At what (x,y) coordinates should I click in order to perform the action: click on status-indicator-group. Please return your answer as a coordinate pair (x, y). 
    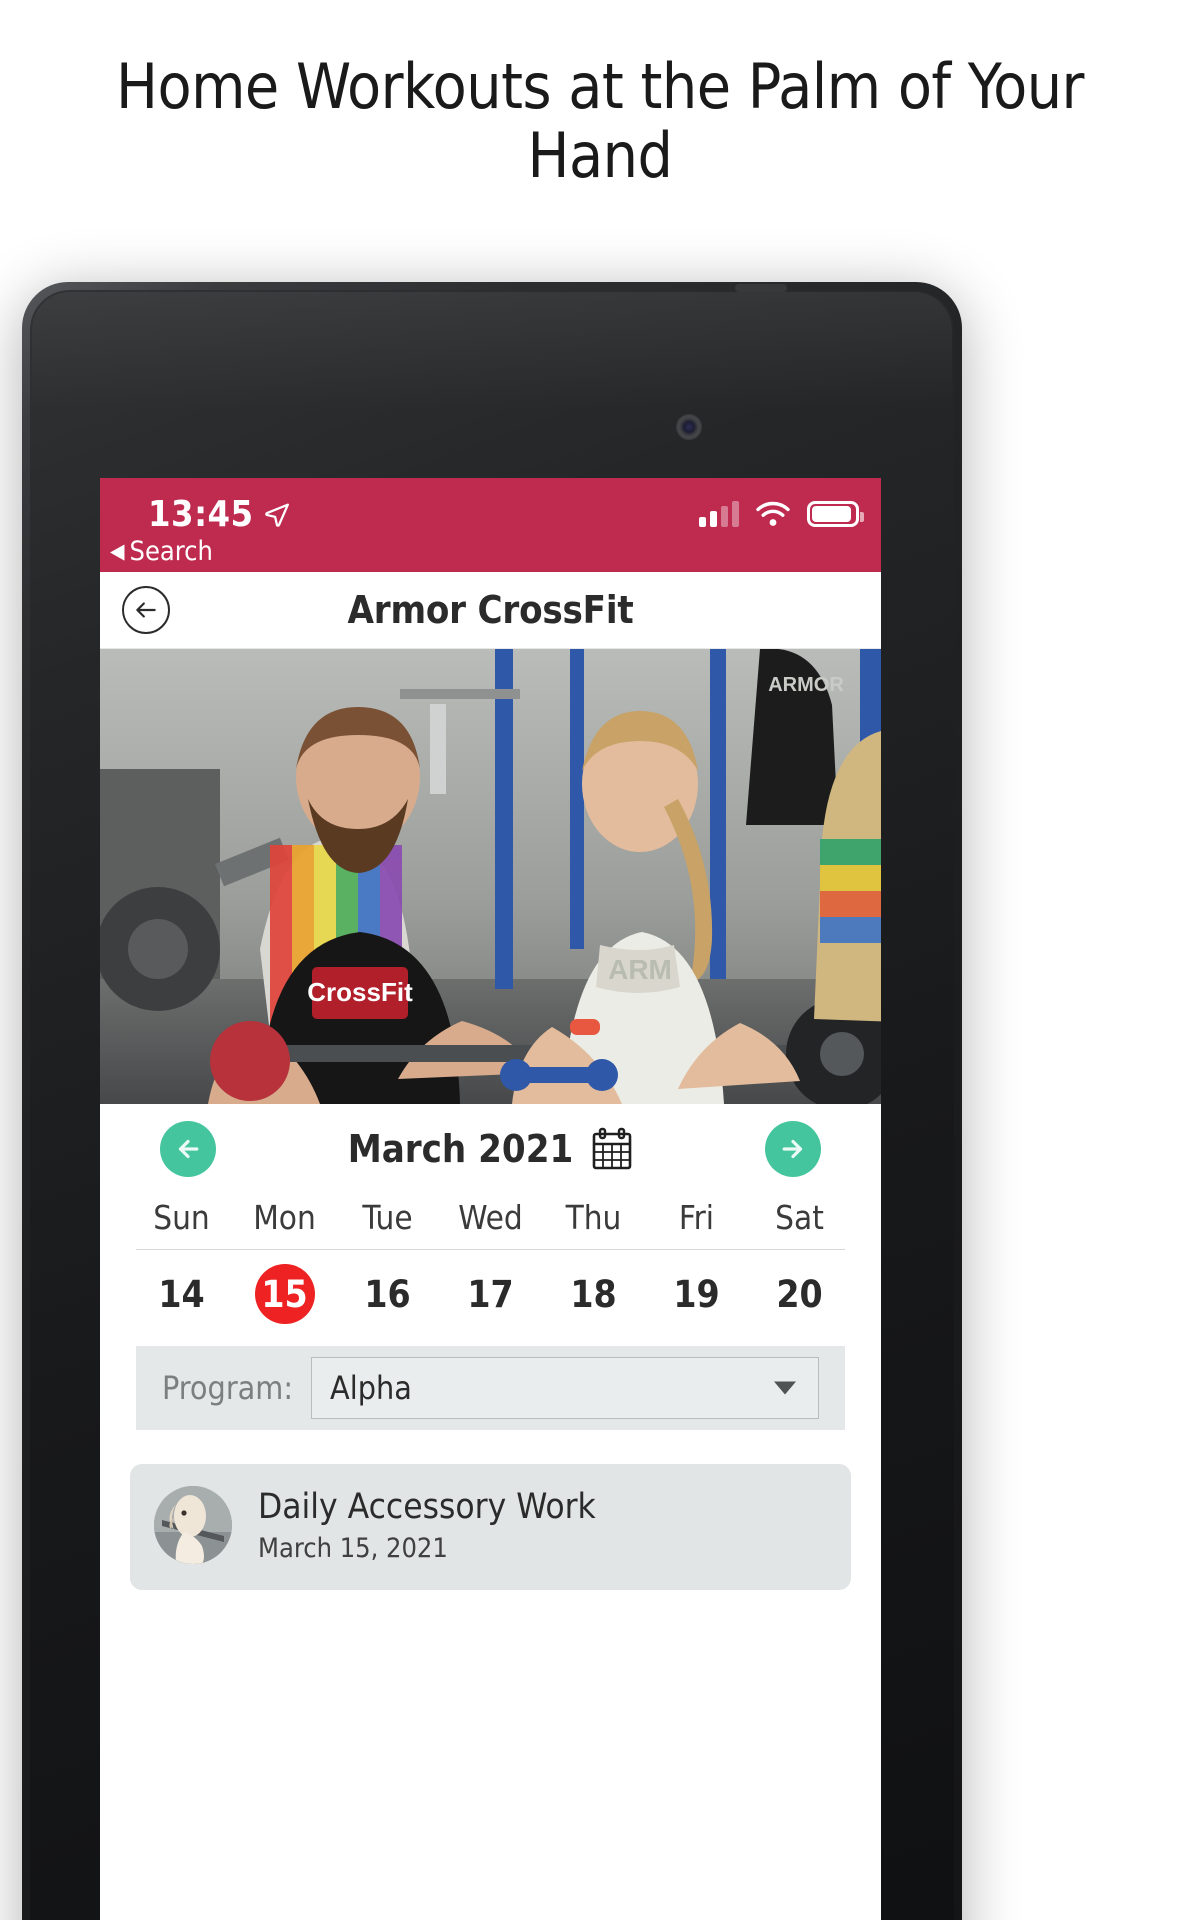
    Looking at the image, I should click on (781, 514).